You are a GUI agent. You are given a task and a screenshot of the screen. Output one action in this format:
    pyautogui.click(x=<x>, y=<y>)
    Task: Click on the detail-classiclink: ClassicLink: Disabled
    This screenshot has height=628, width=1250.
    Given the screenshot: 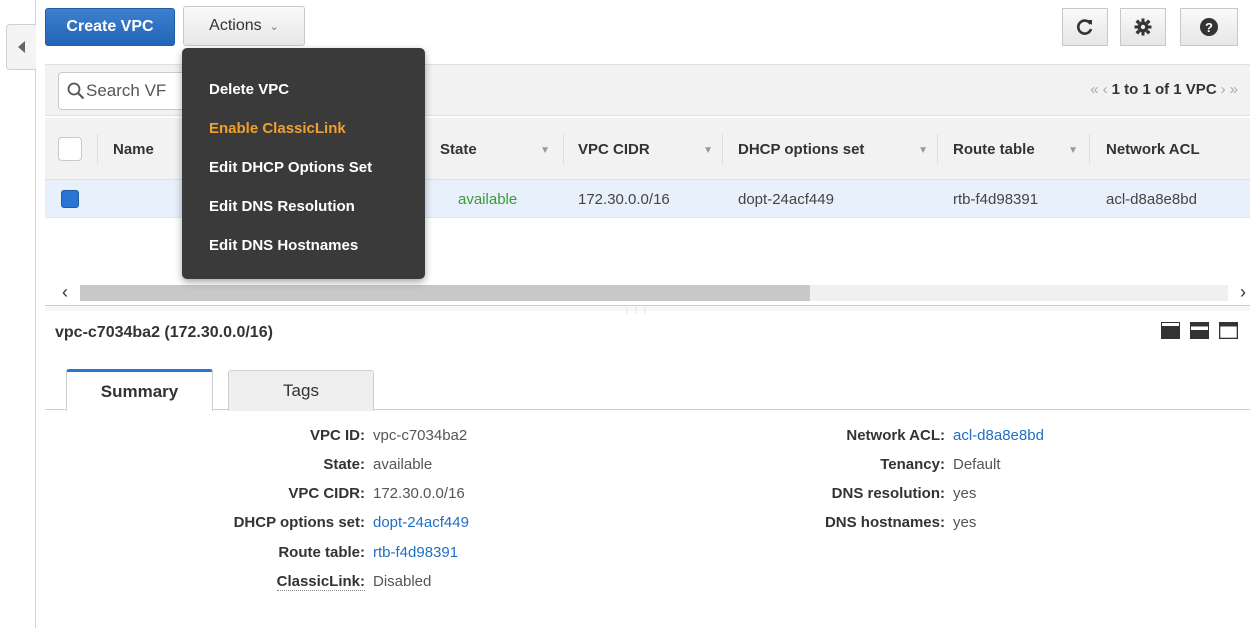 What is the action you would take?
    pyautogui.click(x=354, y=582)
    